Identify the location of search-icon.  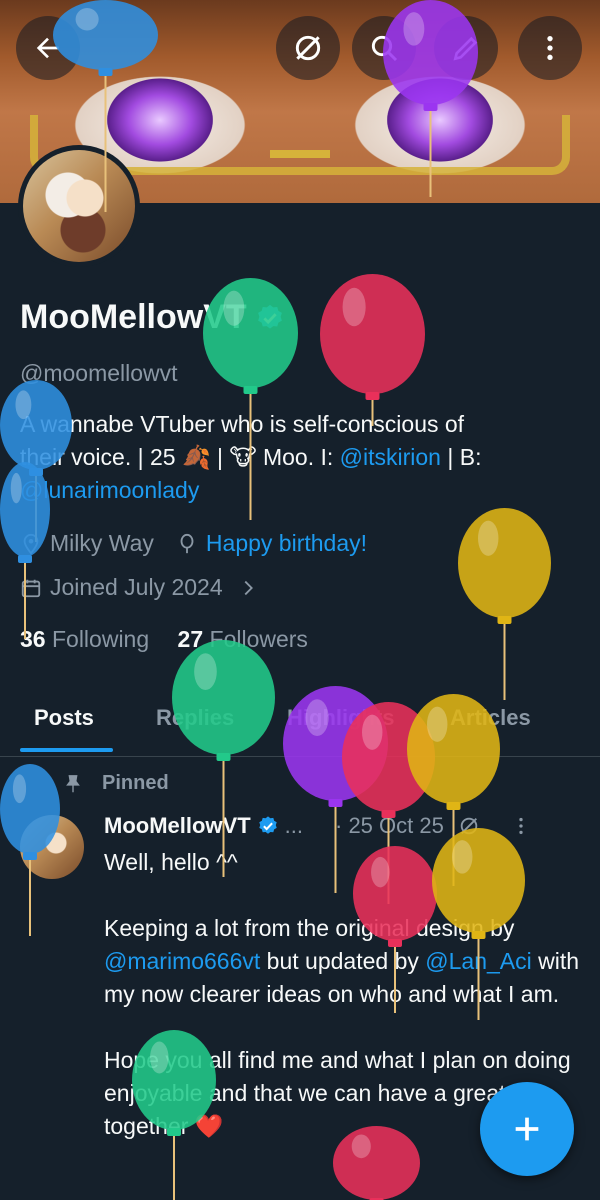
(384, 48).